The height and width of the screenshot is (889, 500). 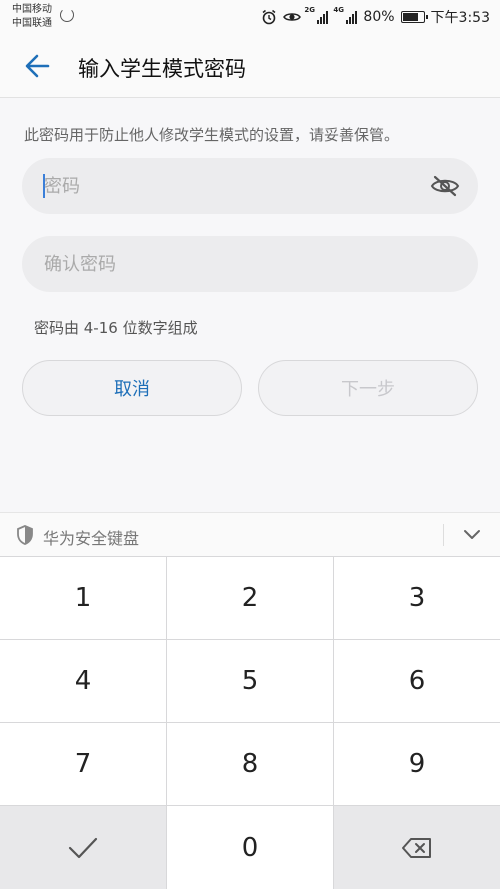 I want to click on backspace-key, so click(x=417, y=847).